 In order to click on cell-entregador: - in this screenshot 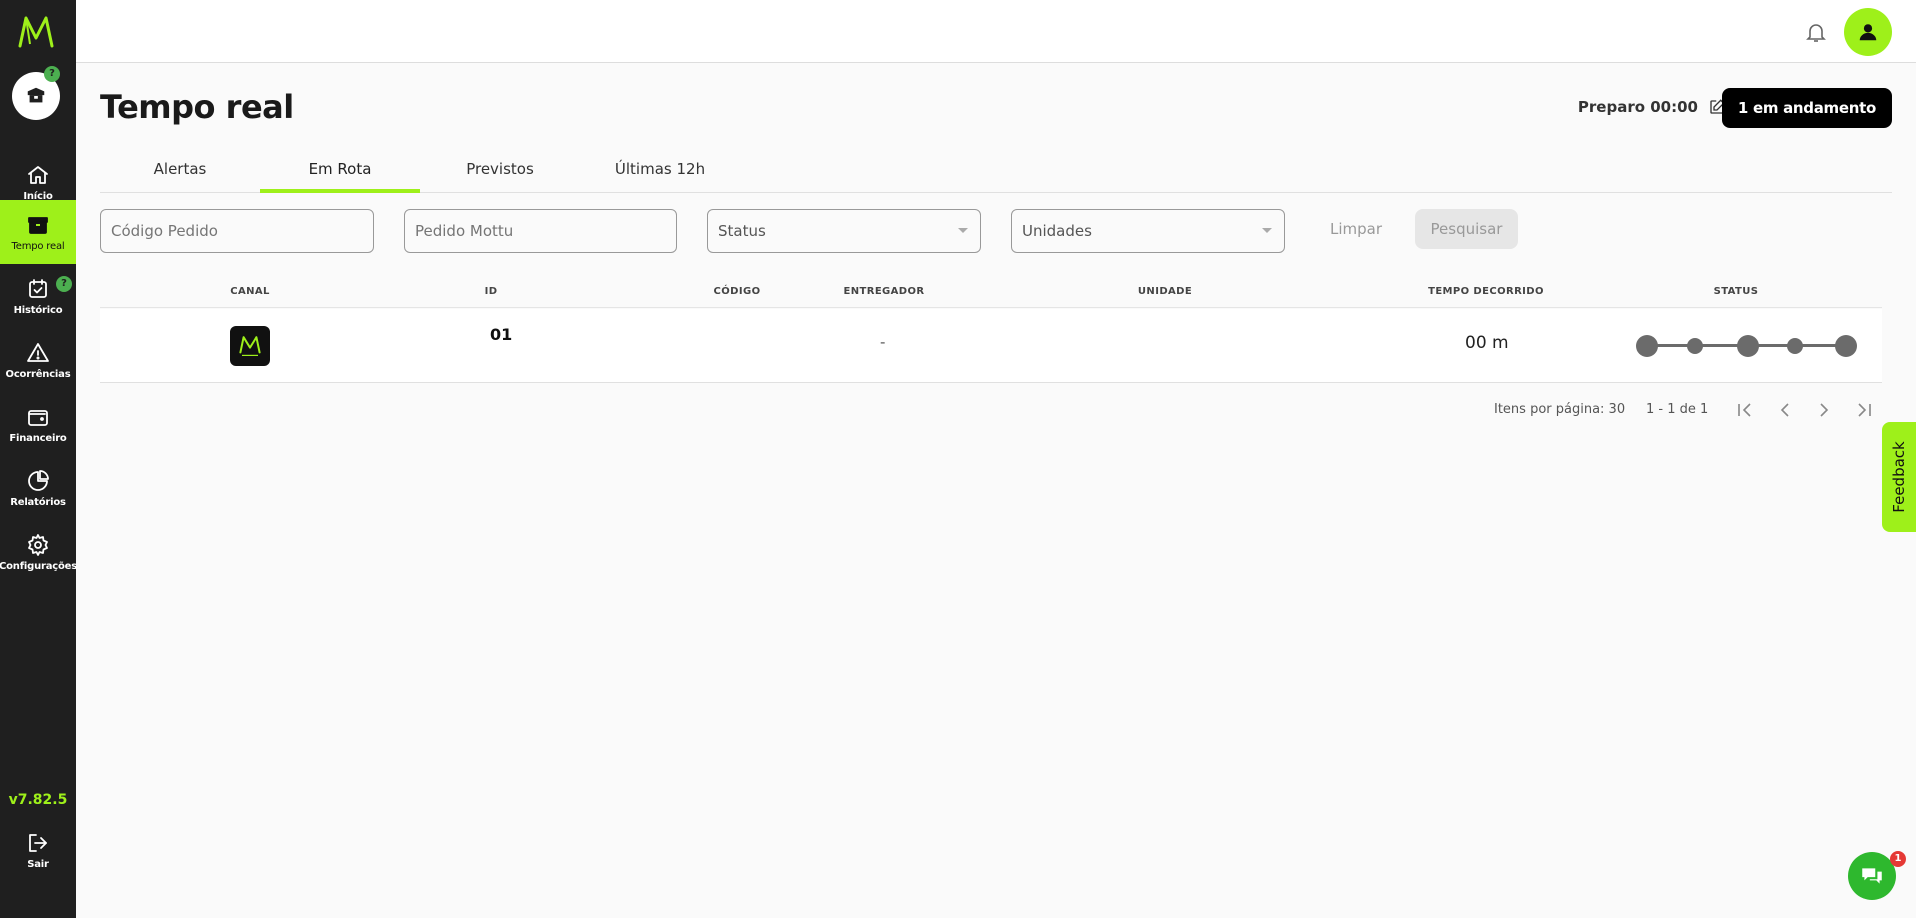, I will do `click(883, 342)`.